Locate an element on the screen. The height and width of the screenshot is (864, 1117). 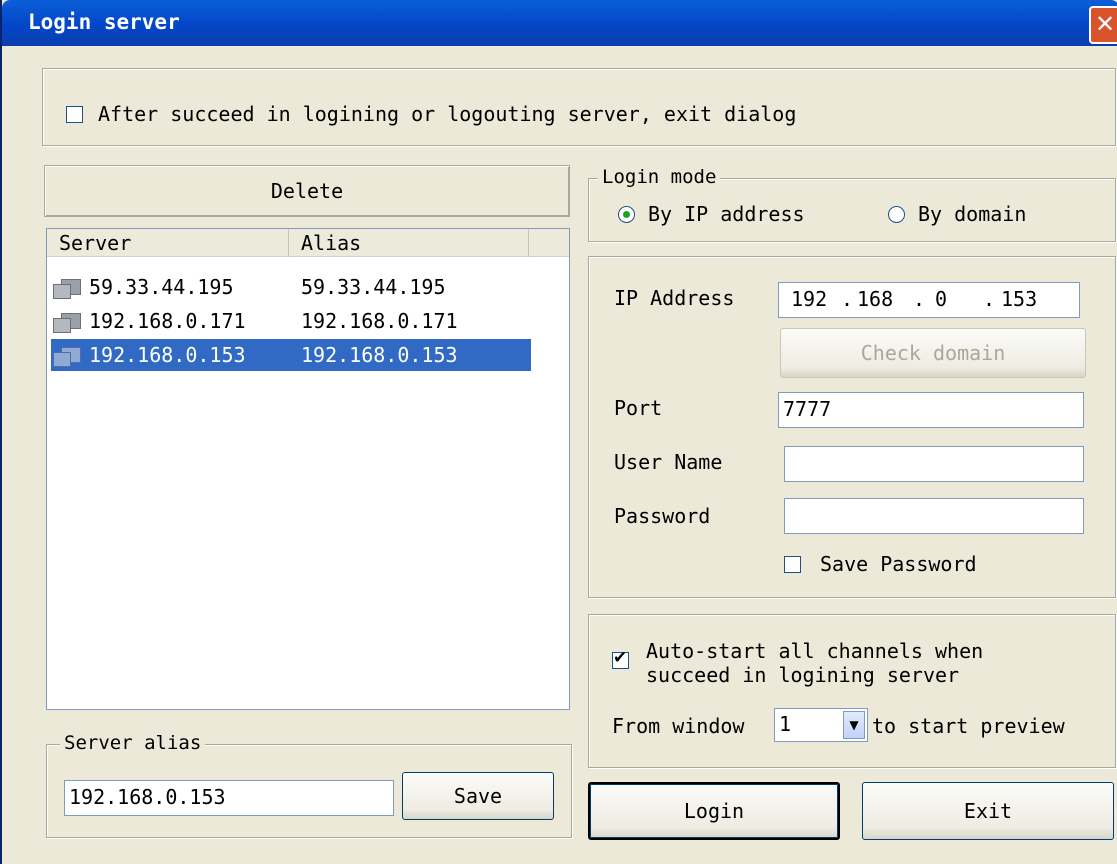
column-header-filler is located at coordinates (549, 243).